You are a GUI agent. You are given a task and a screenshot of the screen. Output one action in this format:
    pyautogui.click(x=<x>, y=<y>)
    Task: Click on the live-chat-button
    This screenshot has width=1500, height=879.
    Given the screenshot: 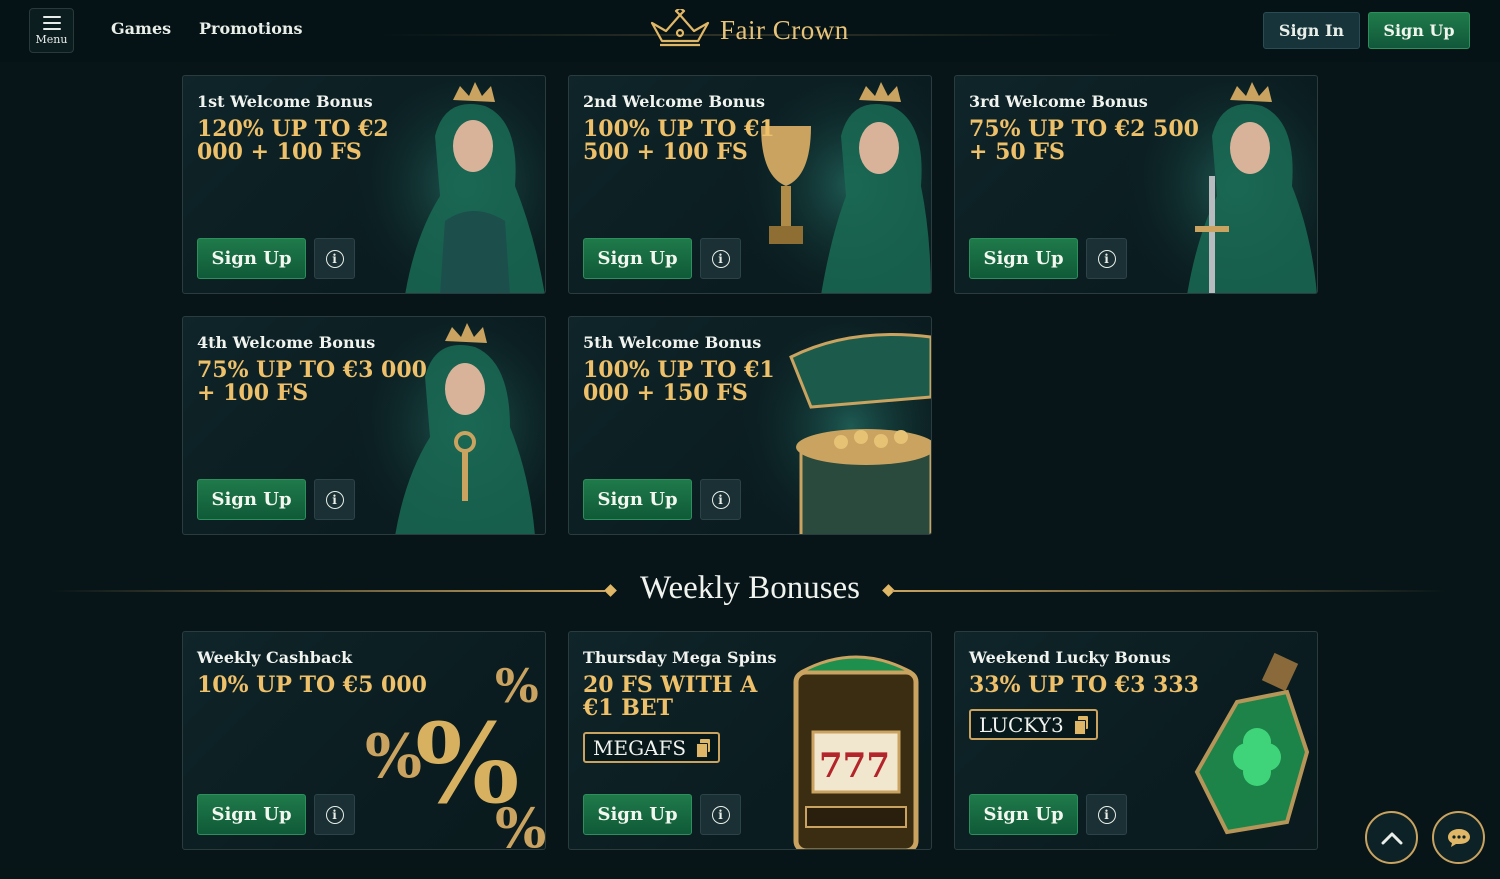 What is the action you would take?
    pyautogui.click(x=1458, y=837)
    